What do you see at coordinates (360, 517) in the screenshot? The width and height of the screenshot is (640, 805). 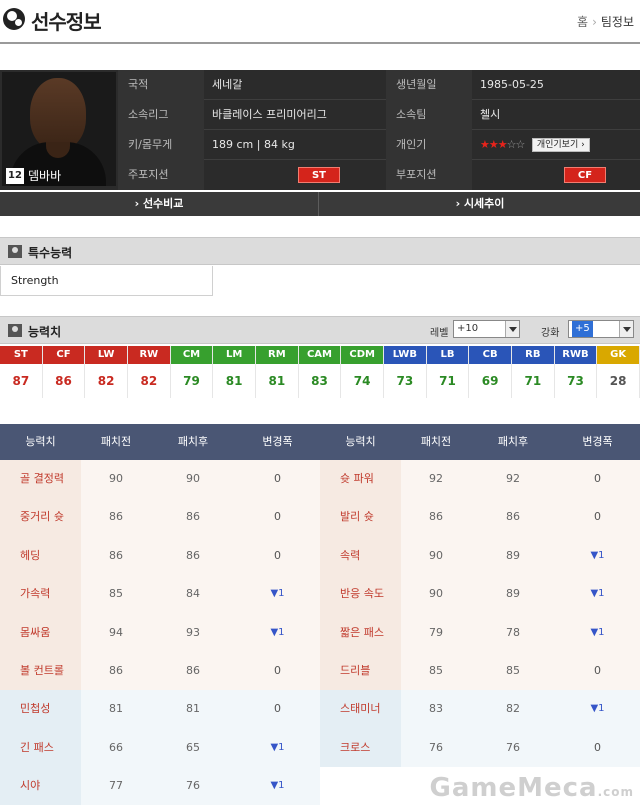 I see `stat-name: 발리 슛` at bounding box center [360, 517].